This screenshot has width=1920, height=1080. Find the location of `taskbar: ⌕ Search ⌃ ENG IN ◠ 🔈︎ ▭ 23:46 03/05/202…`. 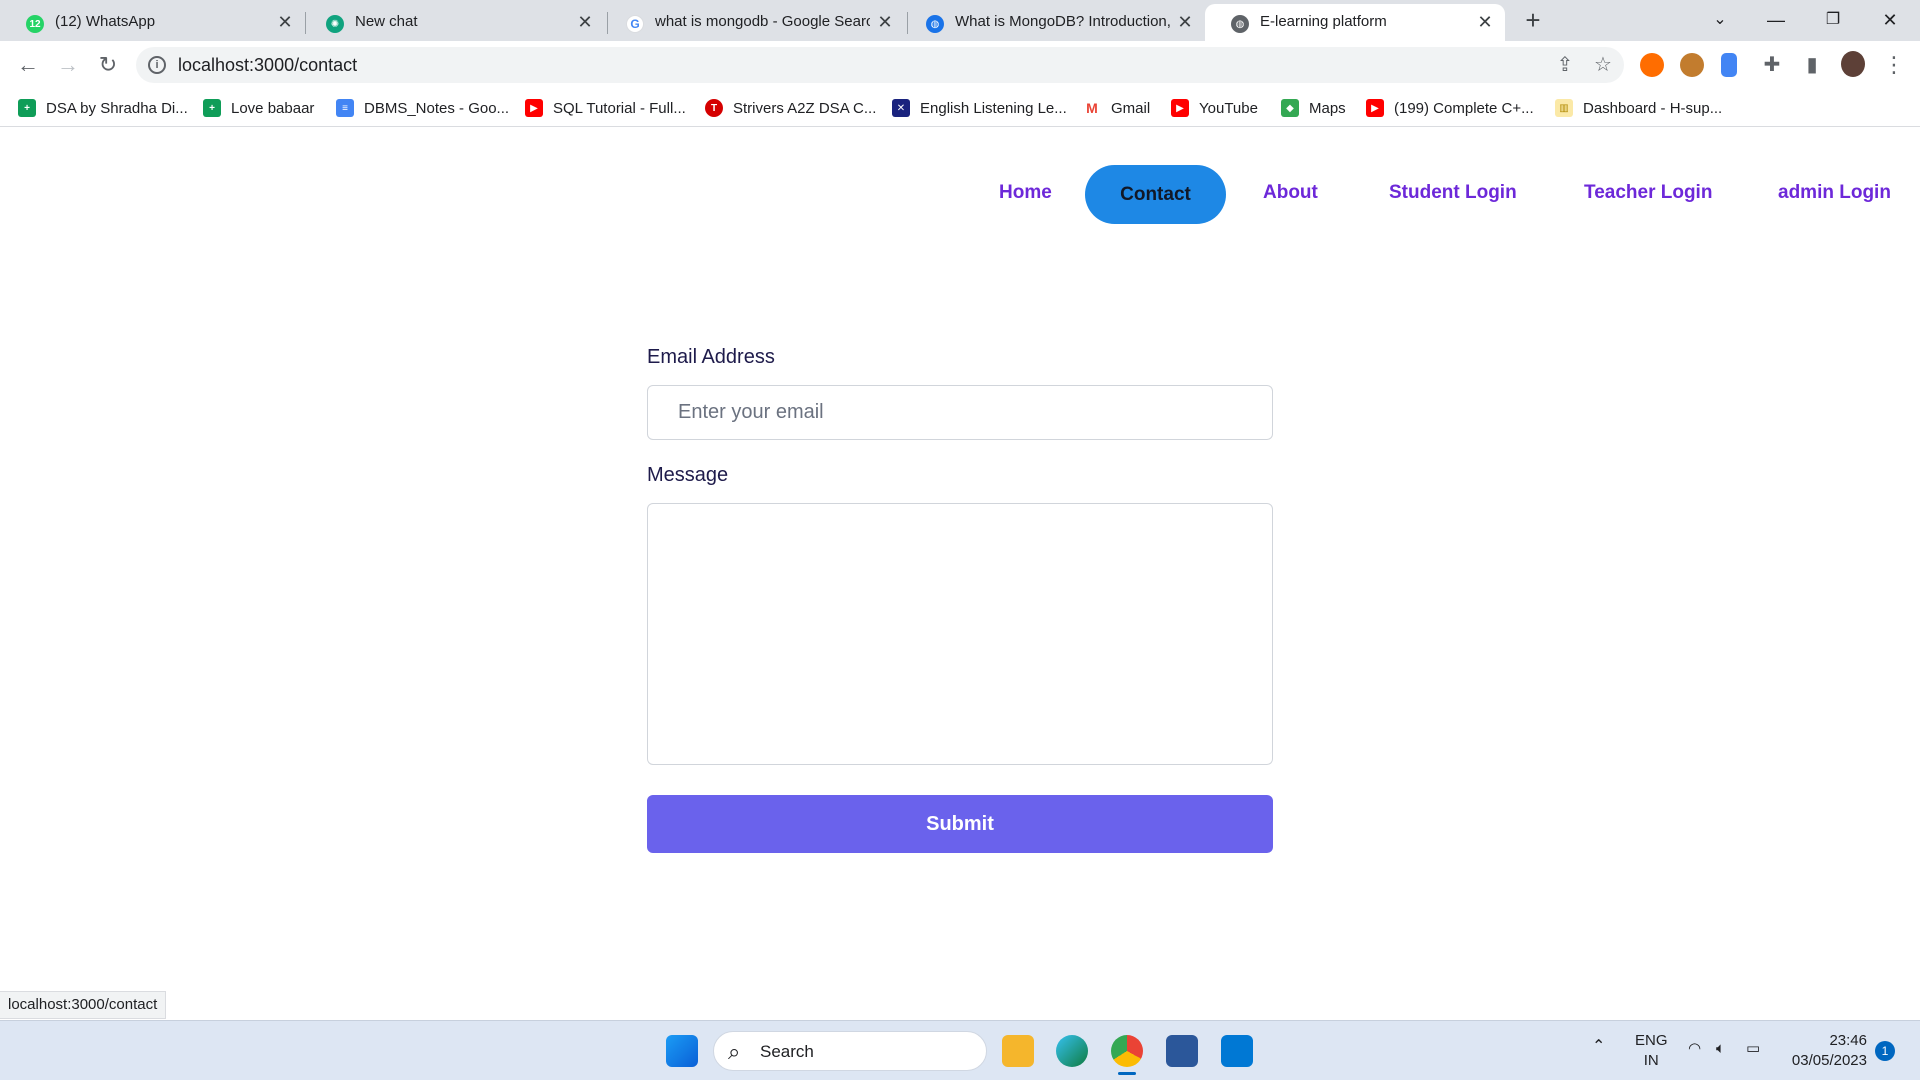

taskbar: ⌕ Search ⌃ ENG IN ◠ 🔈︎ ▭ 23:46 03/05/202… is located at coordinates (960, 1050).